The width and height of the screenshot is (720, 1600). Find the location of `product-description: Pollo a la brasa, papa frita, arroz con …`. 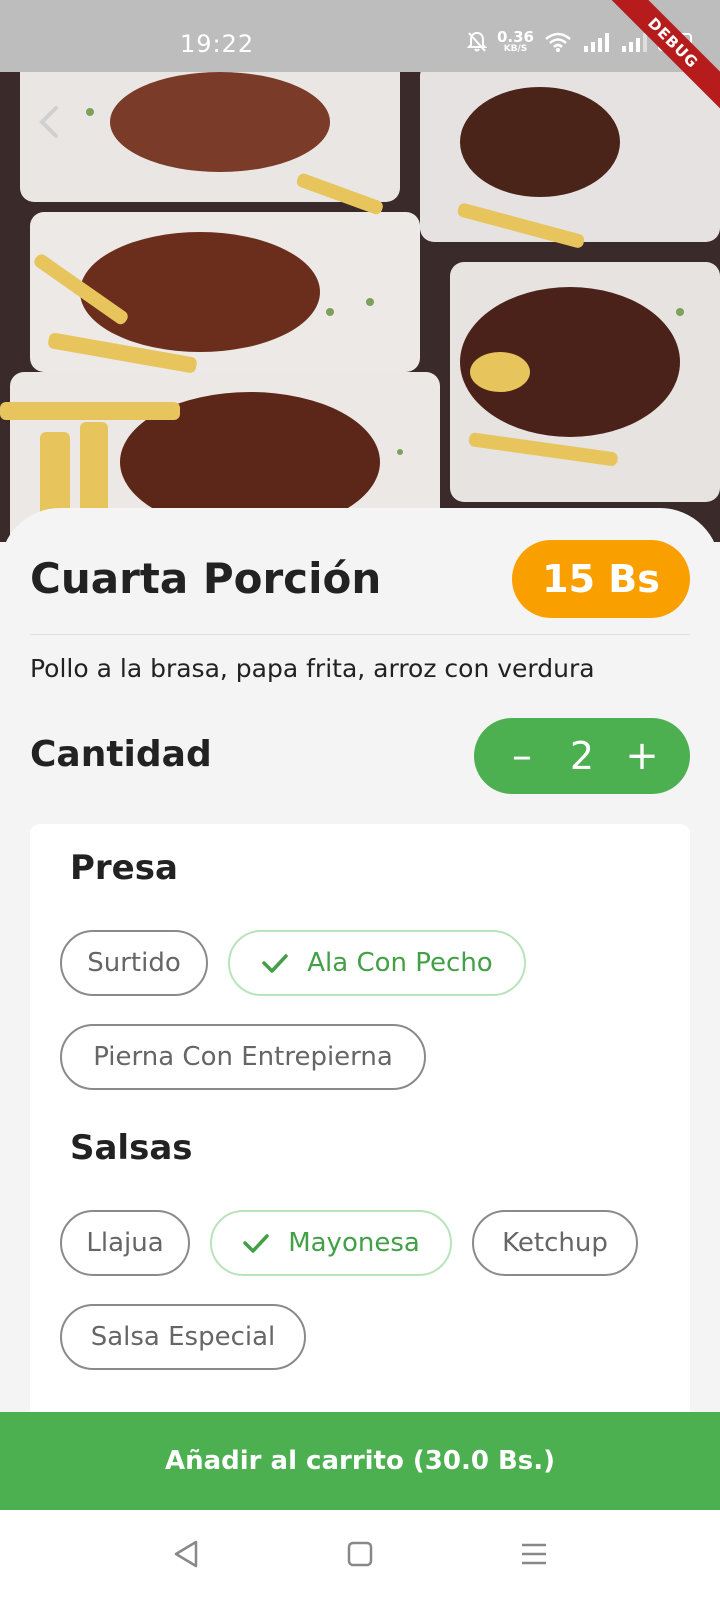

product-description: Pollo a la brasa, papa frita, arroz con … is located at coordinates (312, 668).